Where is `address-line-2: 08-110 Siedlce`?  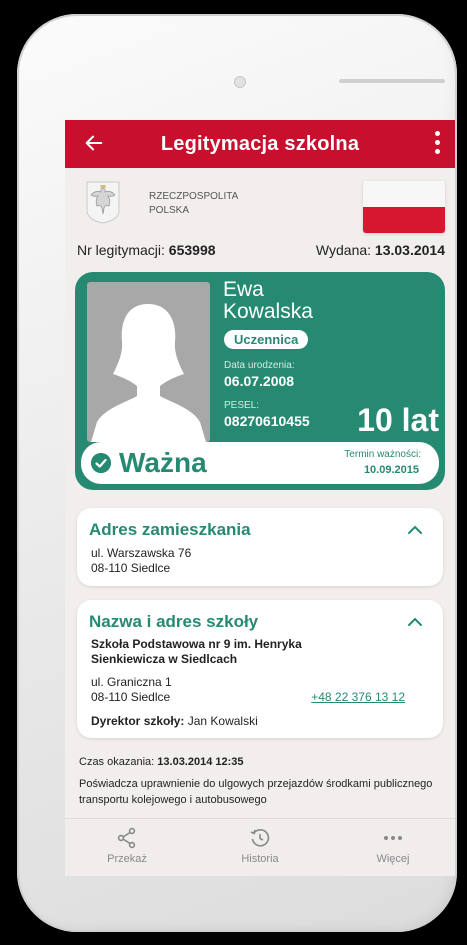
address-line-2: 08-110 Siedlce is located at coordinates (131, 568).